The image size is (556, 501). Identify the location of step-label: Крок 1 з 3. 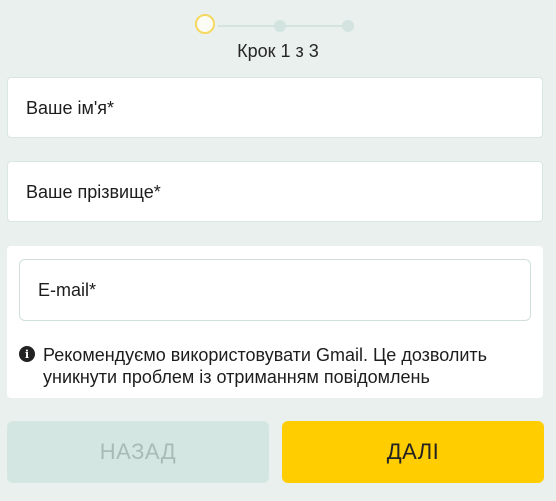
(278, 51).